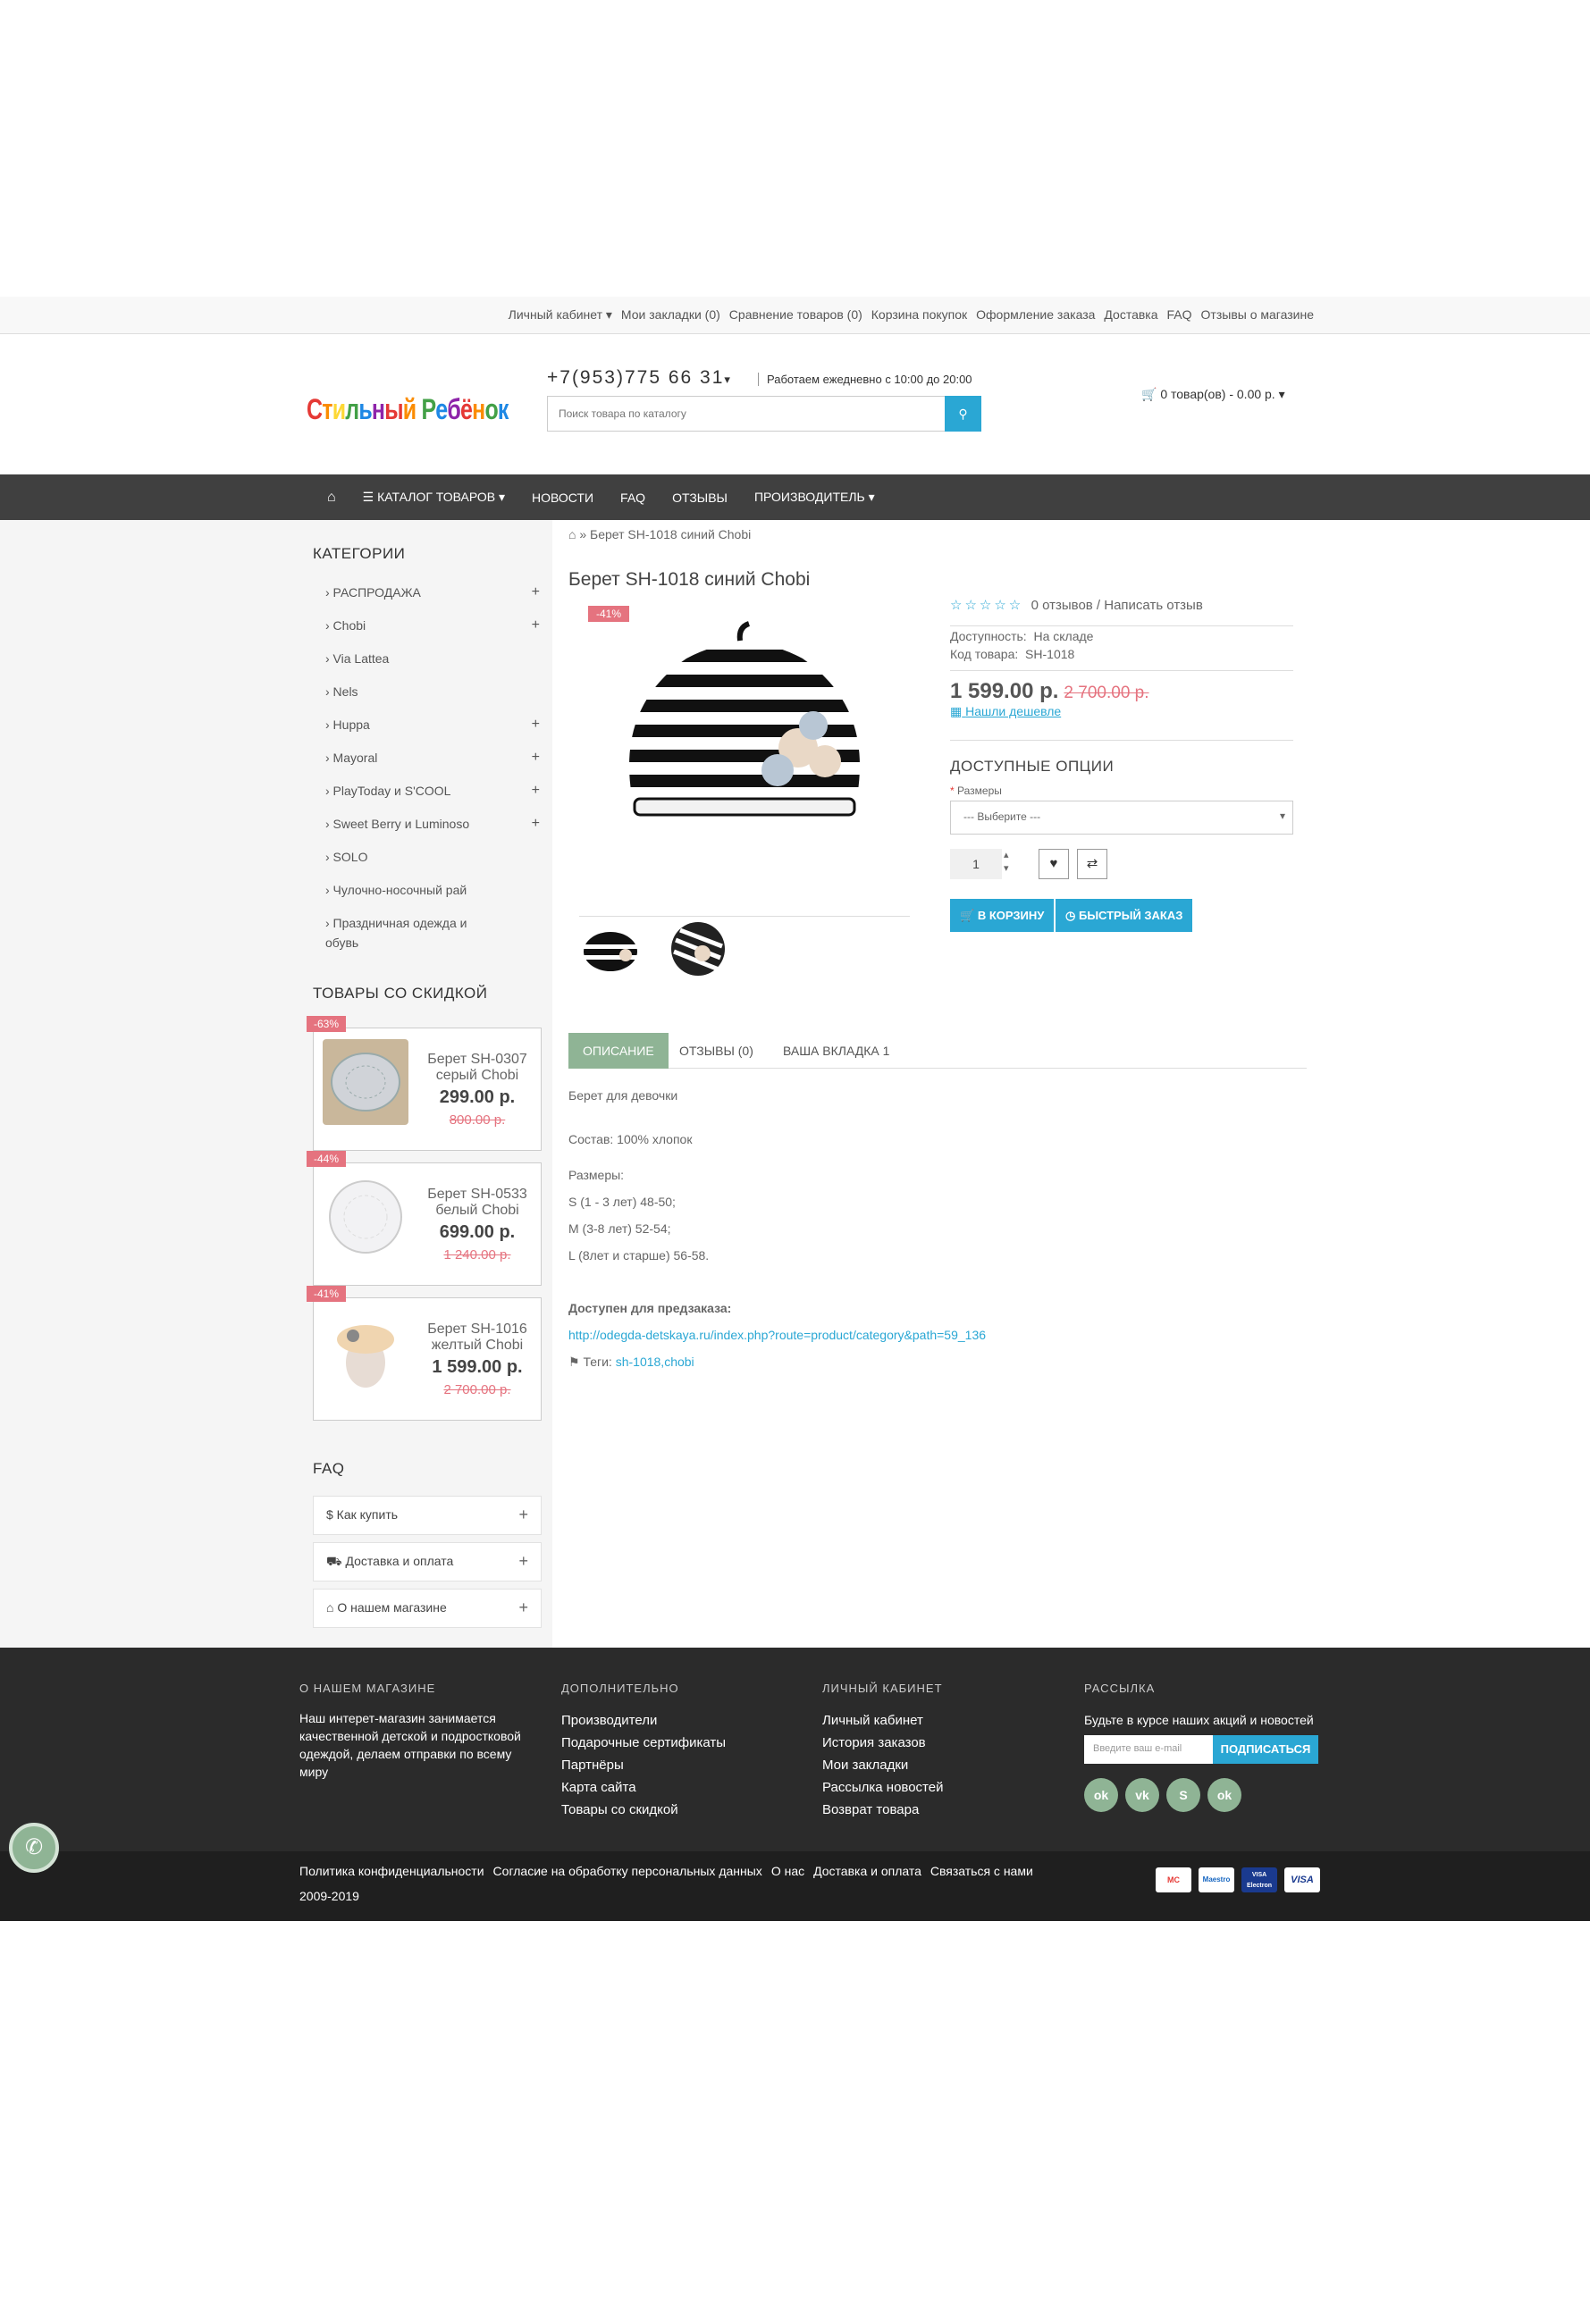 This screenshot has width=1590, height=2324. What do you see at coordinates (410, 932) in the screenshot?
I see `category-item: › Праздничная одежда и обувь` at bounding box center [410, 932].